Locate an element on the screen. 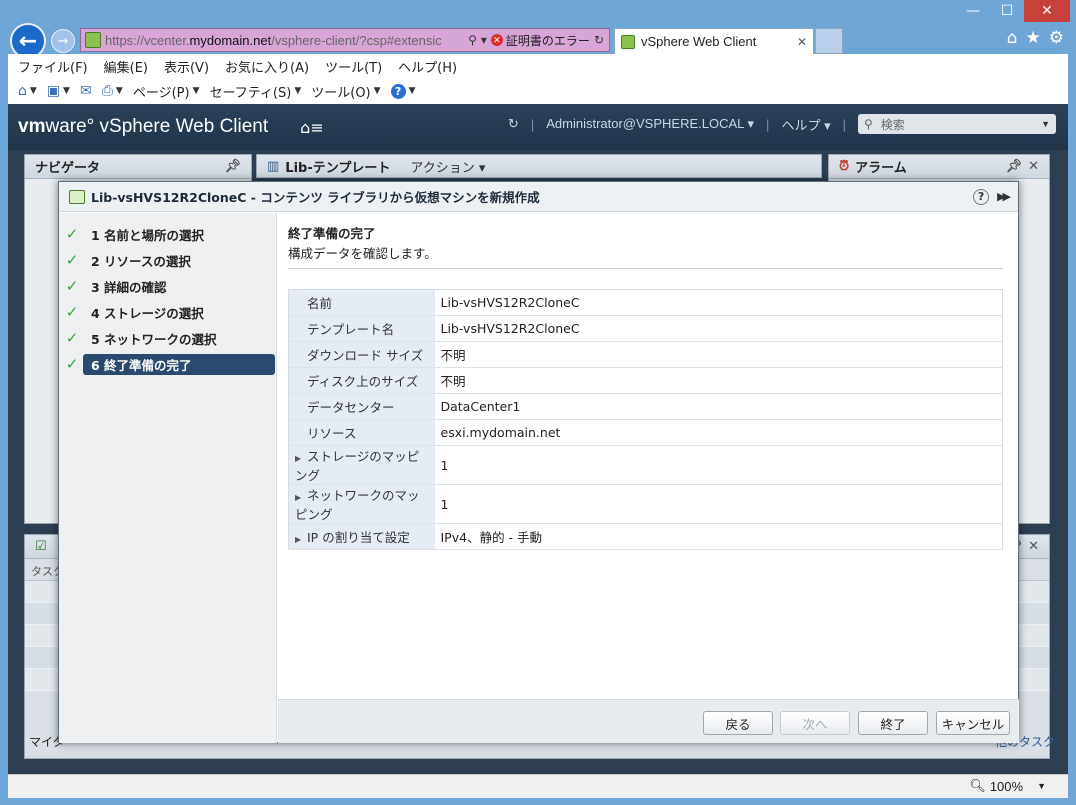  star-icon: ★ is located at coordinates (1033, 38).